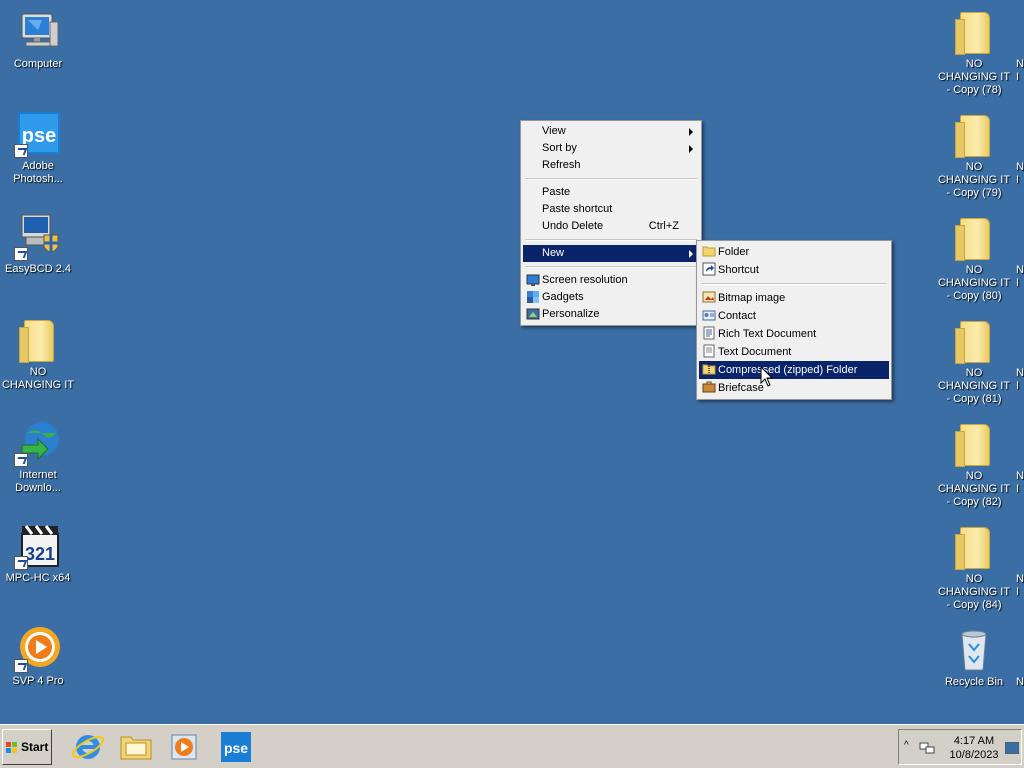  I want to click on briefcase-icon, so click(709, 387).